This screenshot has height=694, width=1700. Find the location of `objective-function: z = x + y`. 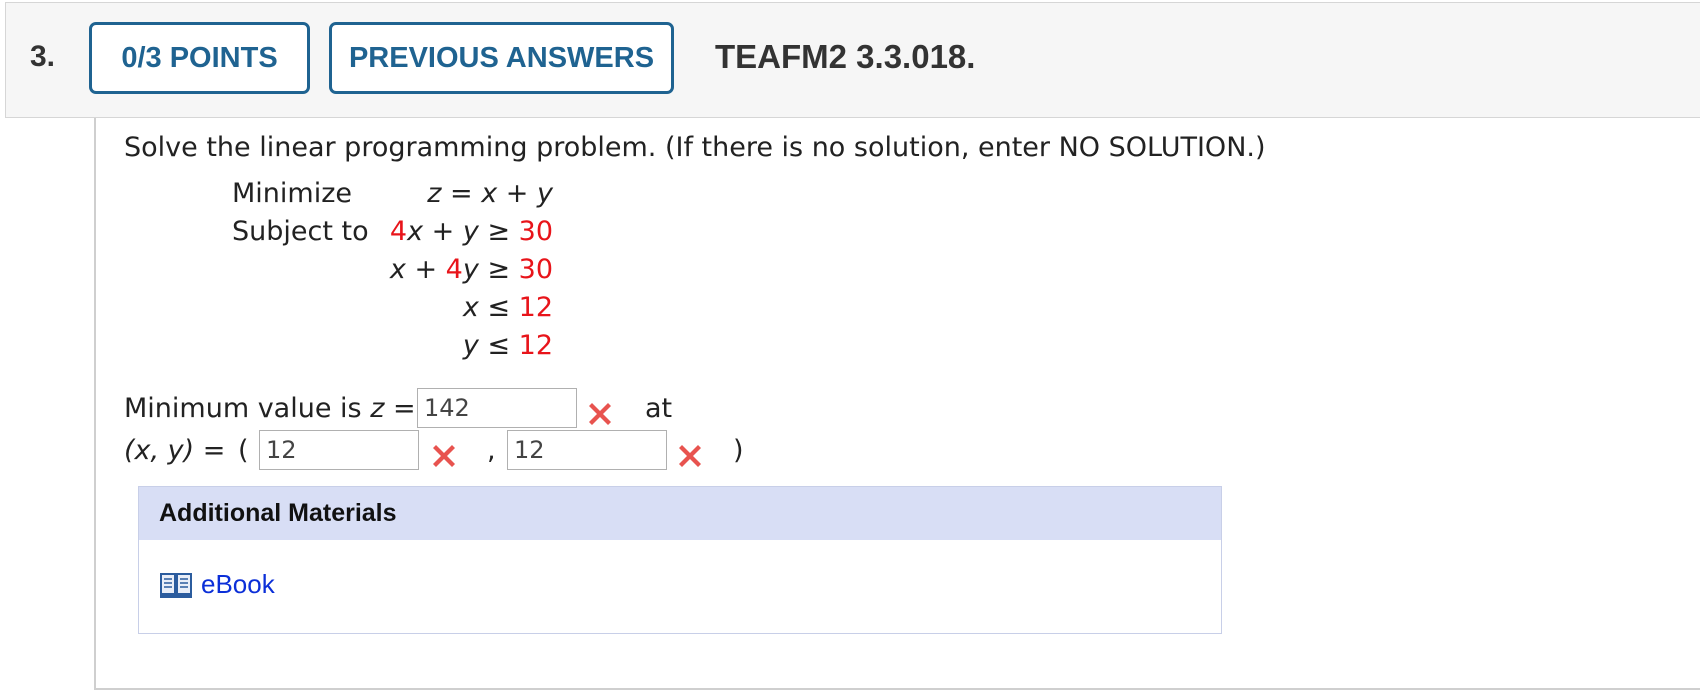

objective-function: z = x + y is located at coordinates (490, 193).